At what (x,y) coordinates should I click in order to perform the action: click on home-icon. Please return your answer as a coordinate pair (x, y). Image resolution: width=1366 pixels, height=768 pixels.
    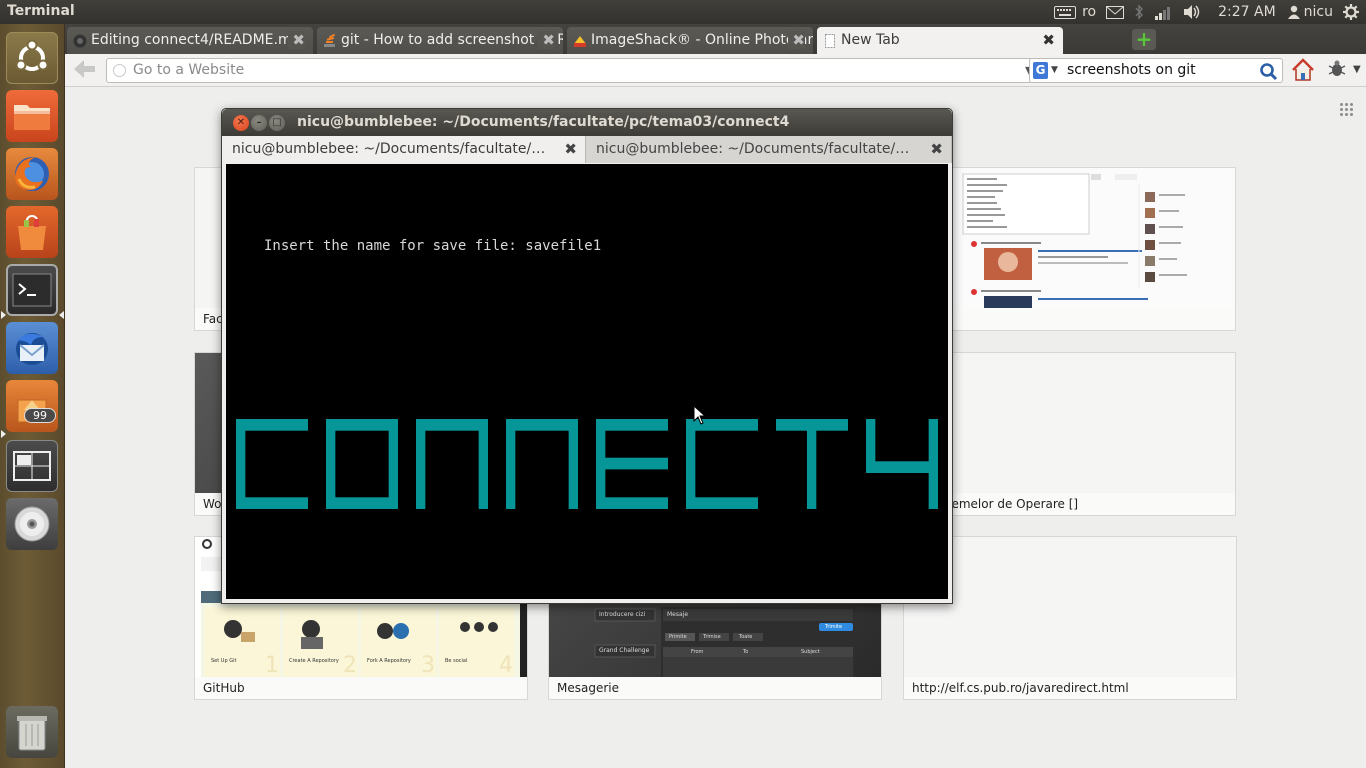
    Looking at the image, I should click on (1303, 72).